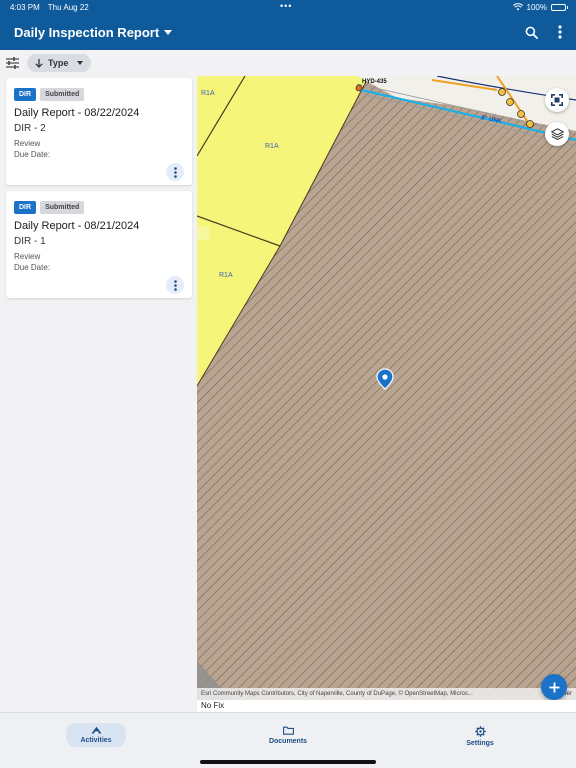 The image size is (576, 768). I want to click on nav-documents-label: Documents, so click(288, 741).